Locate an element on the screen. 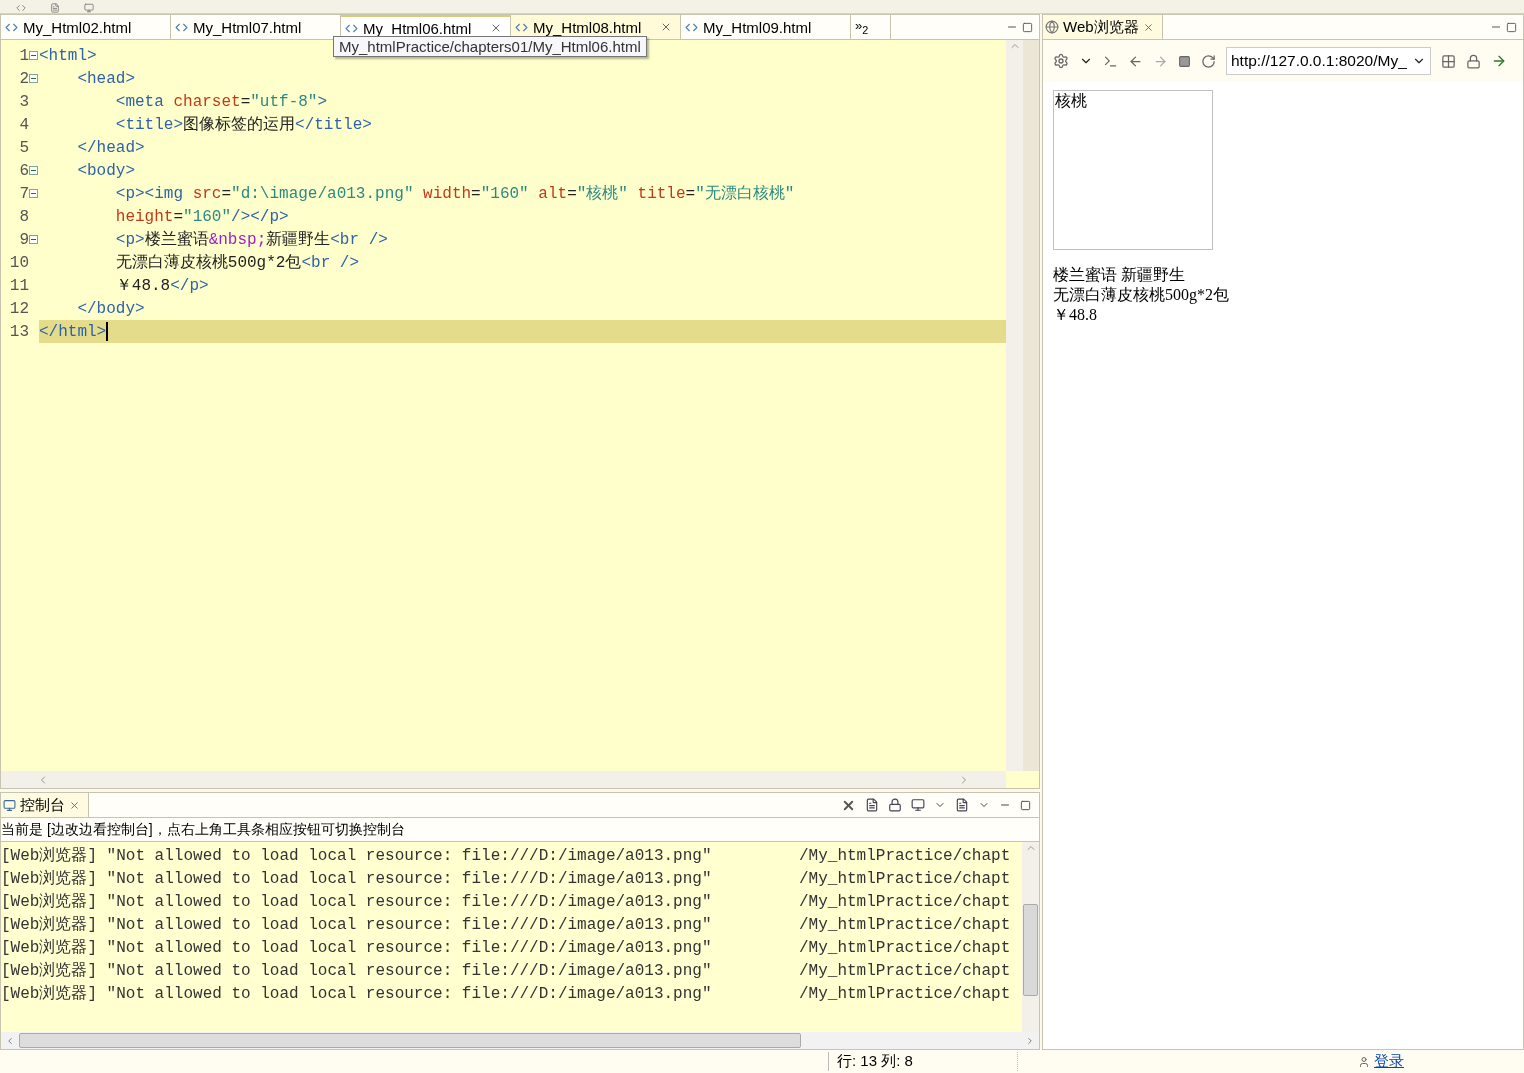  refresh-icon is located at coordinates (1208, 61).